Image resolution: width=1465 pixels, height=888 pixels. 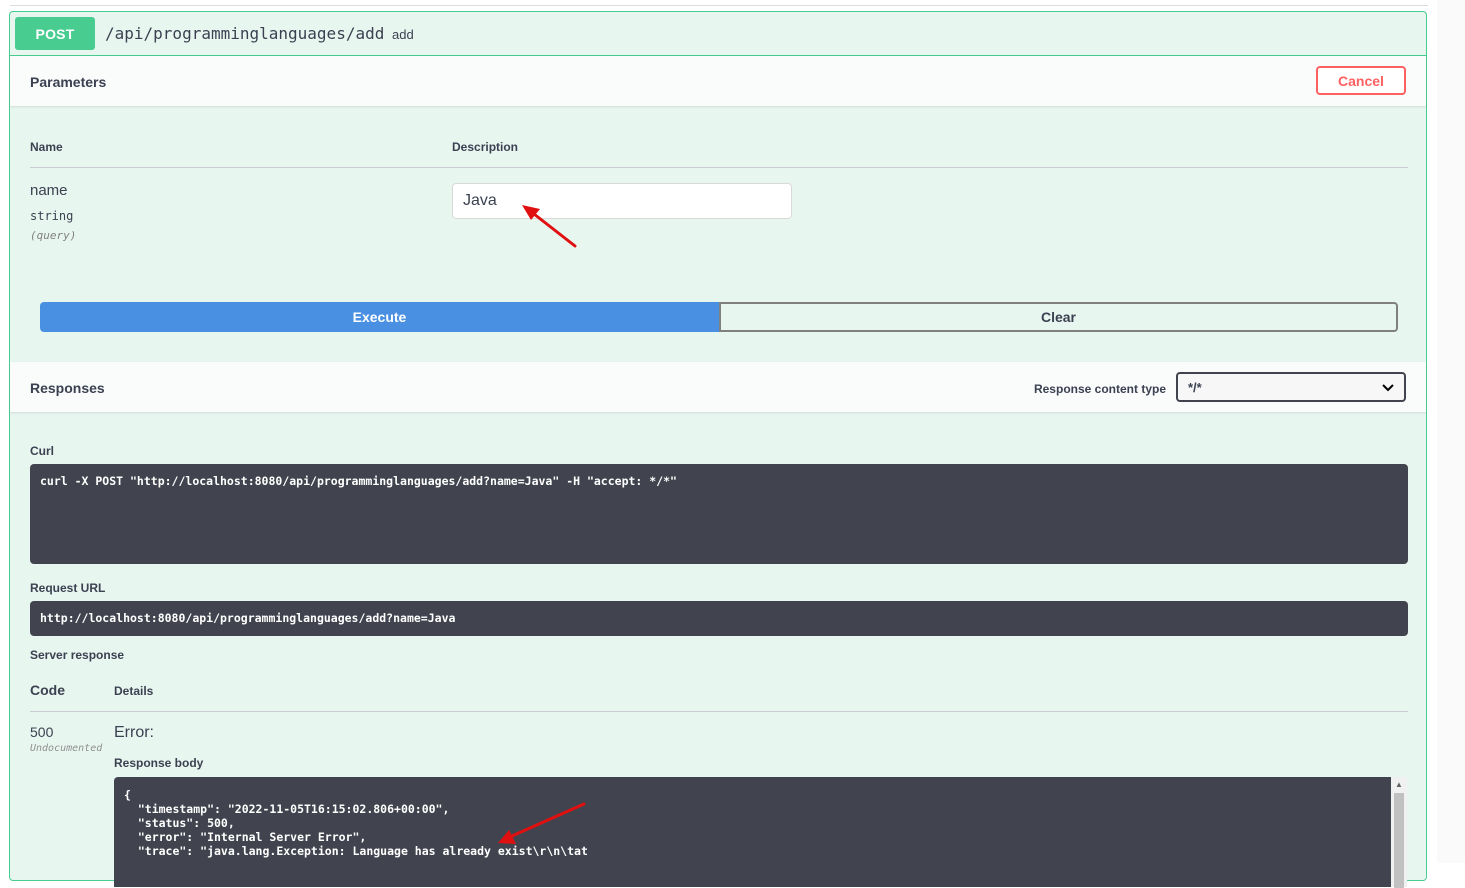 I want to click on request-url-label: Request URL, so click(x=68, y=588).